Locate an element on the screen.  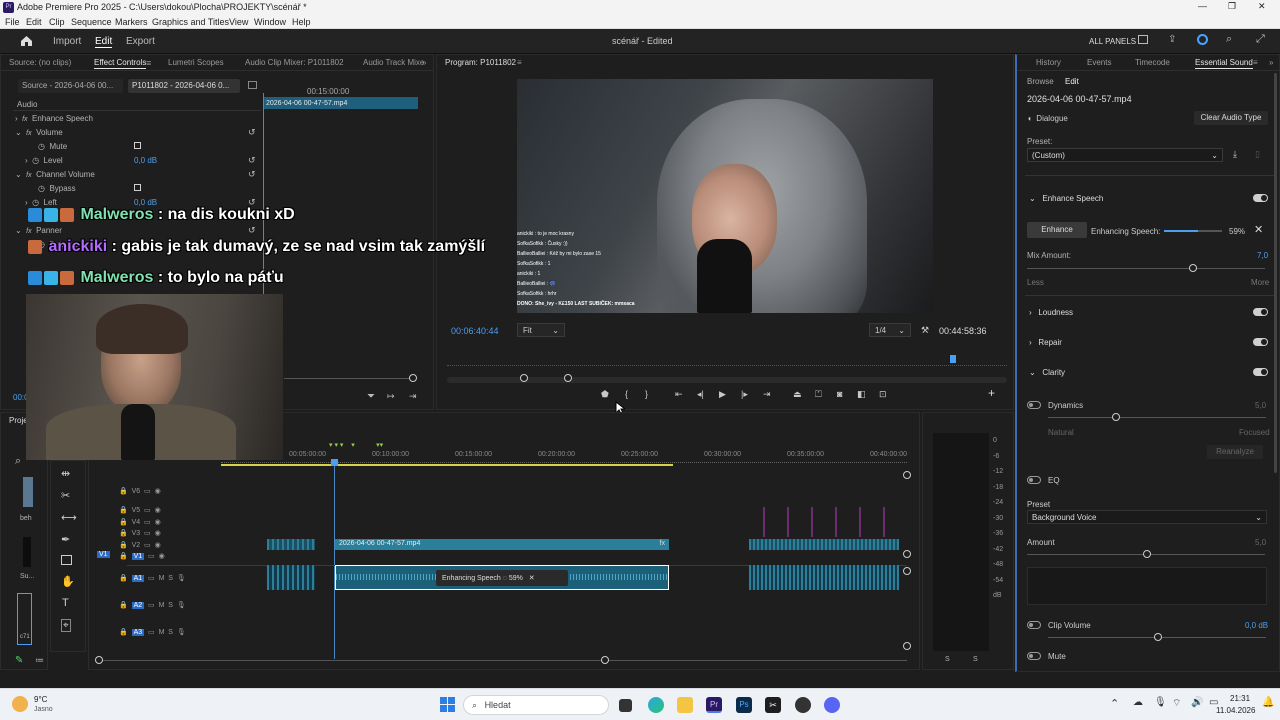
go-to-in-icon: ⇤ is located at coordinates (679, 394).